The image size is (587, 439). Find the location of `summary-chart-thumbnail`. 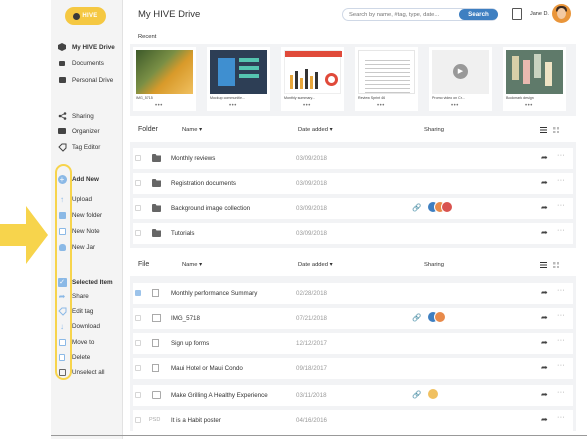

summary-chart-thumbnail is located at coordinates (313, 72).